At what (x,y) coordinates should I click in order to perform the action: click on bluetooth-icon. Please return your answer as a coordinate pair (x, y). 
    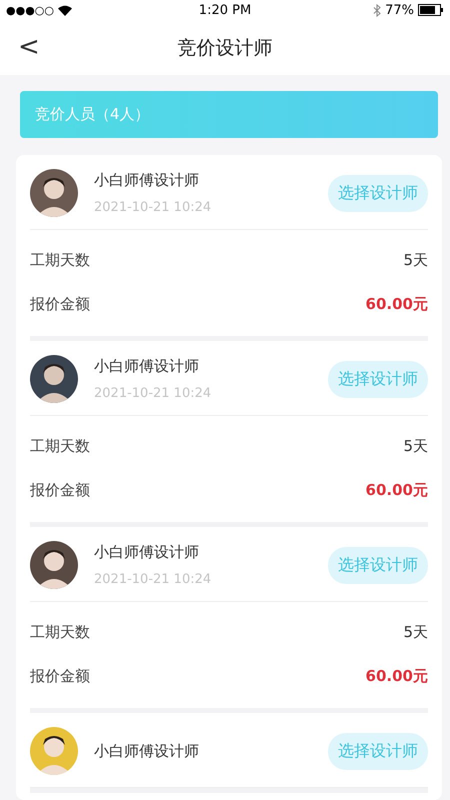
    Looking at the image, I should click on (377, 10).